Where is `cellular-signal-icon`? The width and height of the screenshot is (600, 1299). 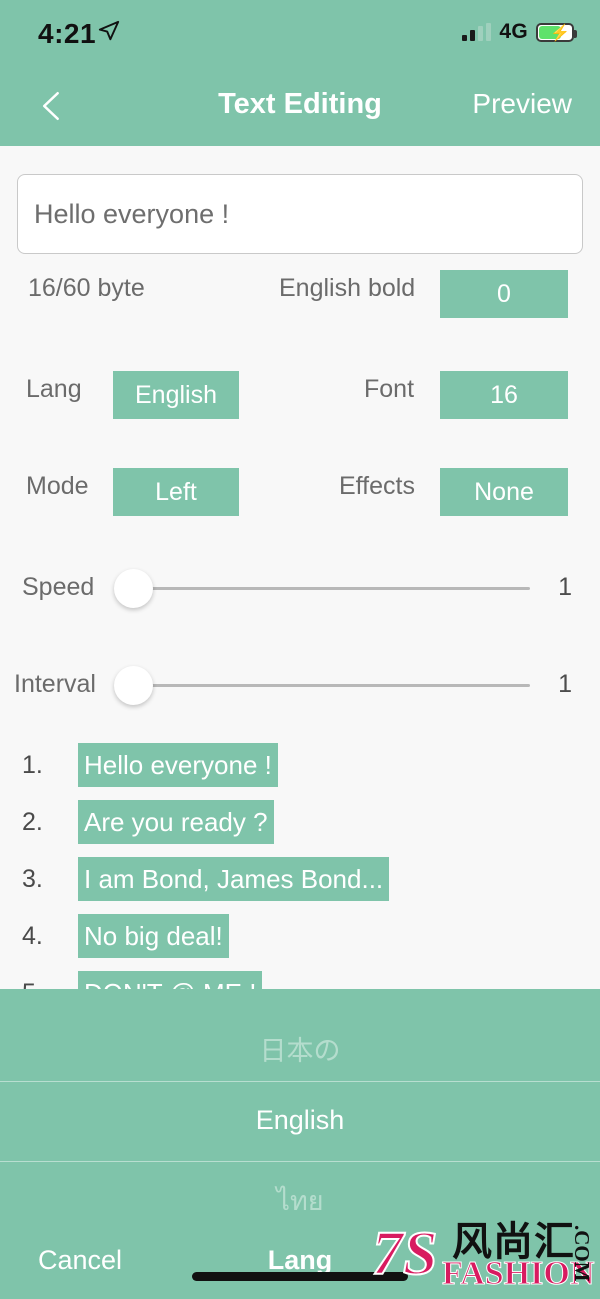
cellular-signal-icon is located at coordinates (477, 32).